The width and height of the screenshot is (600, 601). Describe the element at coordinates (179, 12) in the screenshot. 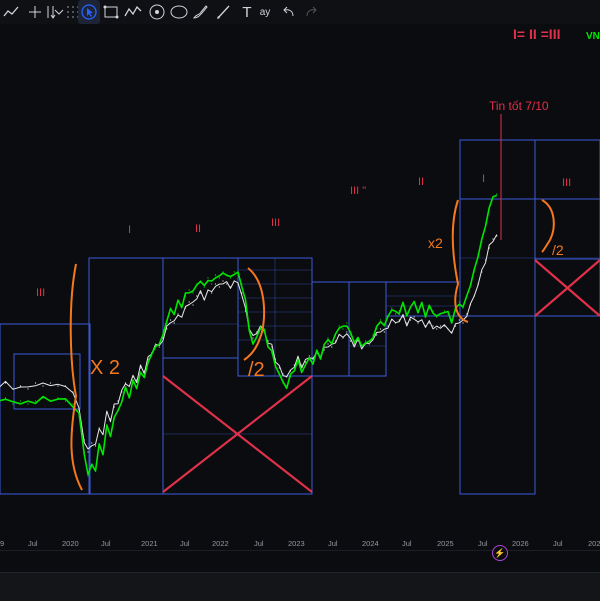

I see `ellipse-icon` at that location.